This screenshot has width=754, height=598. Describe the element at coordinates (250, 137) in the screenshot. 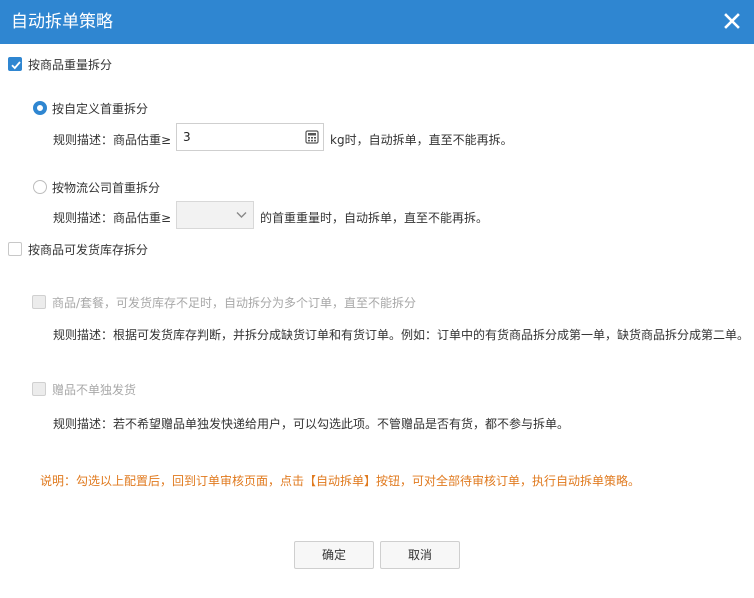

I see `weight-input: 3` at that location.